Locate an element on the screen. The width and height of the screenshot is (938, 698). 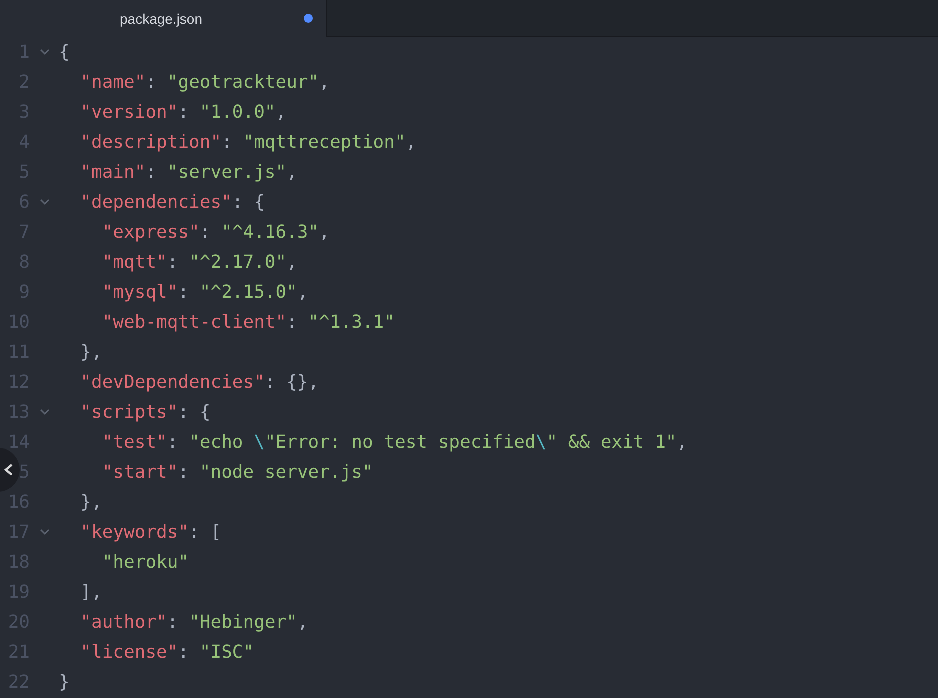
code-key: "test" is located at coordinates (113, 442).